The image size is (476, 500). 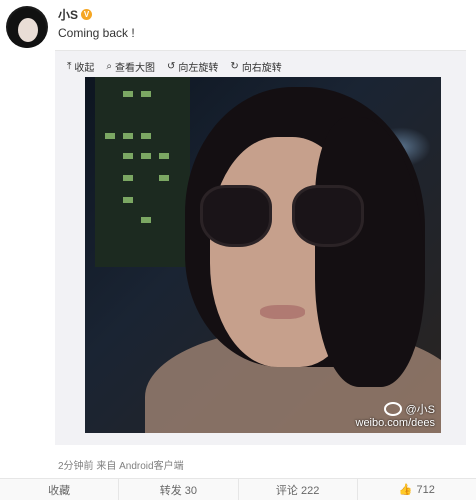 I want to click on rotate-left-button: ↺ 向左旋转, so click(x=192, y=66).